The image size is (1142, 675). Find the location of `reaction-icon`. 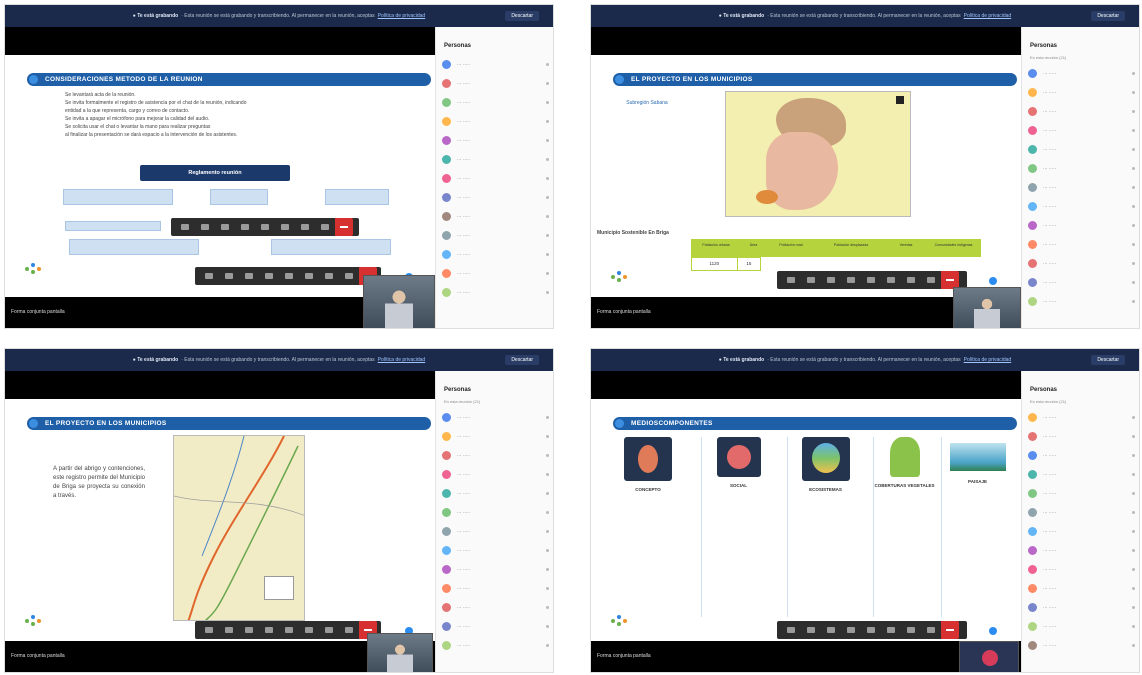

reaction-icon is located at coordinates (993, 631).